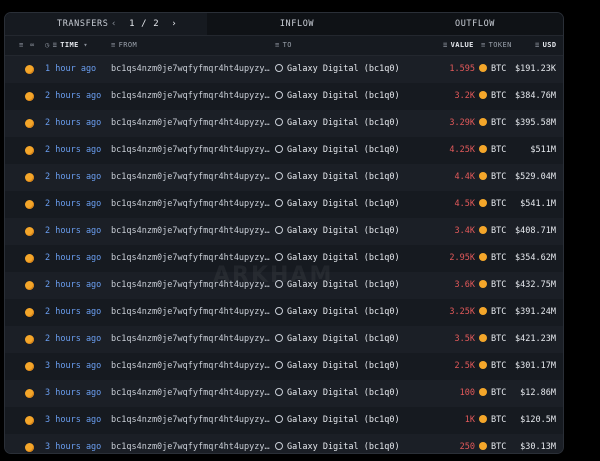 The image size is (600, 461). Describe the element at coordinates (549, 45) in the screenshot. I see `column-usd-label: USD` at that location.